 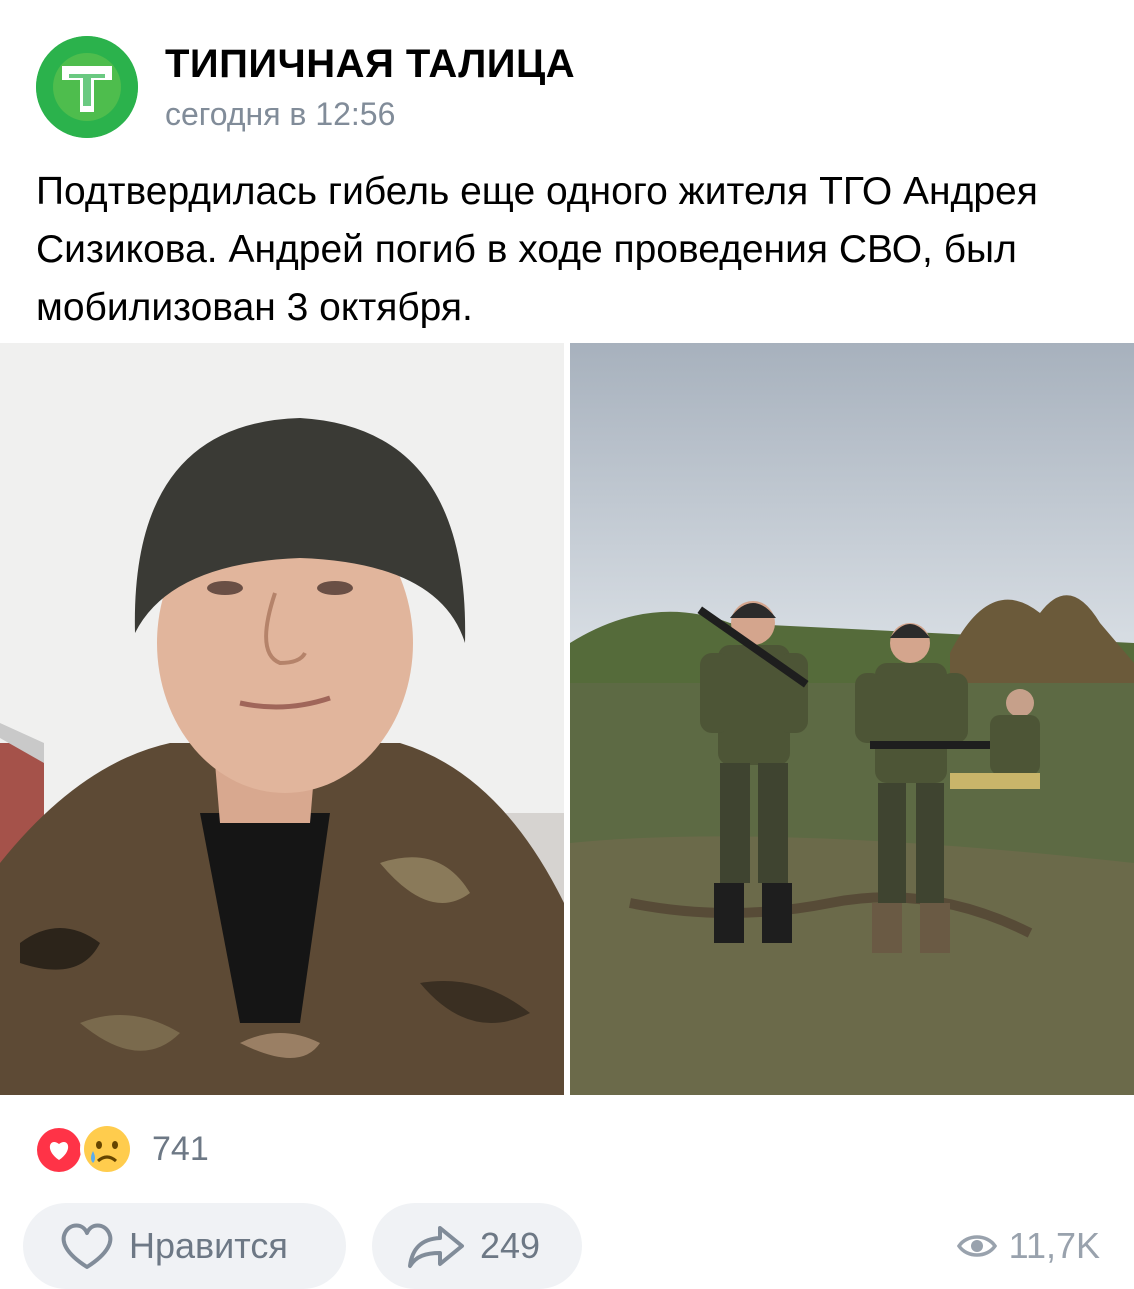 What do you see at coordinates (1054, 1245) in the screenshot?
I see `views-count: 11,7K` at bounding box center [1054, 1245].